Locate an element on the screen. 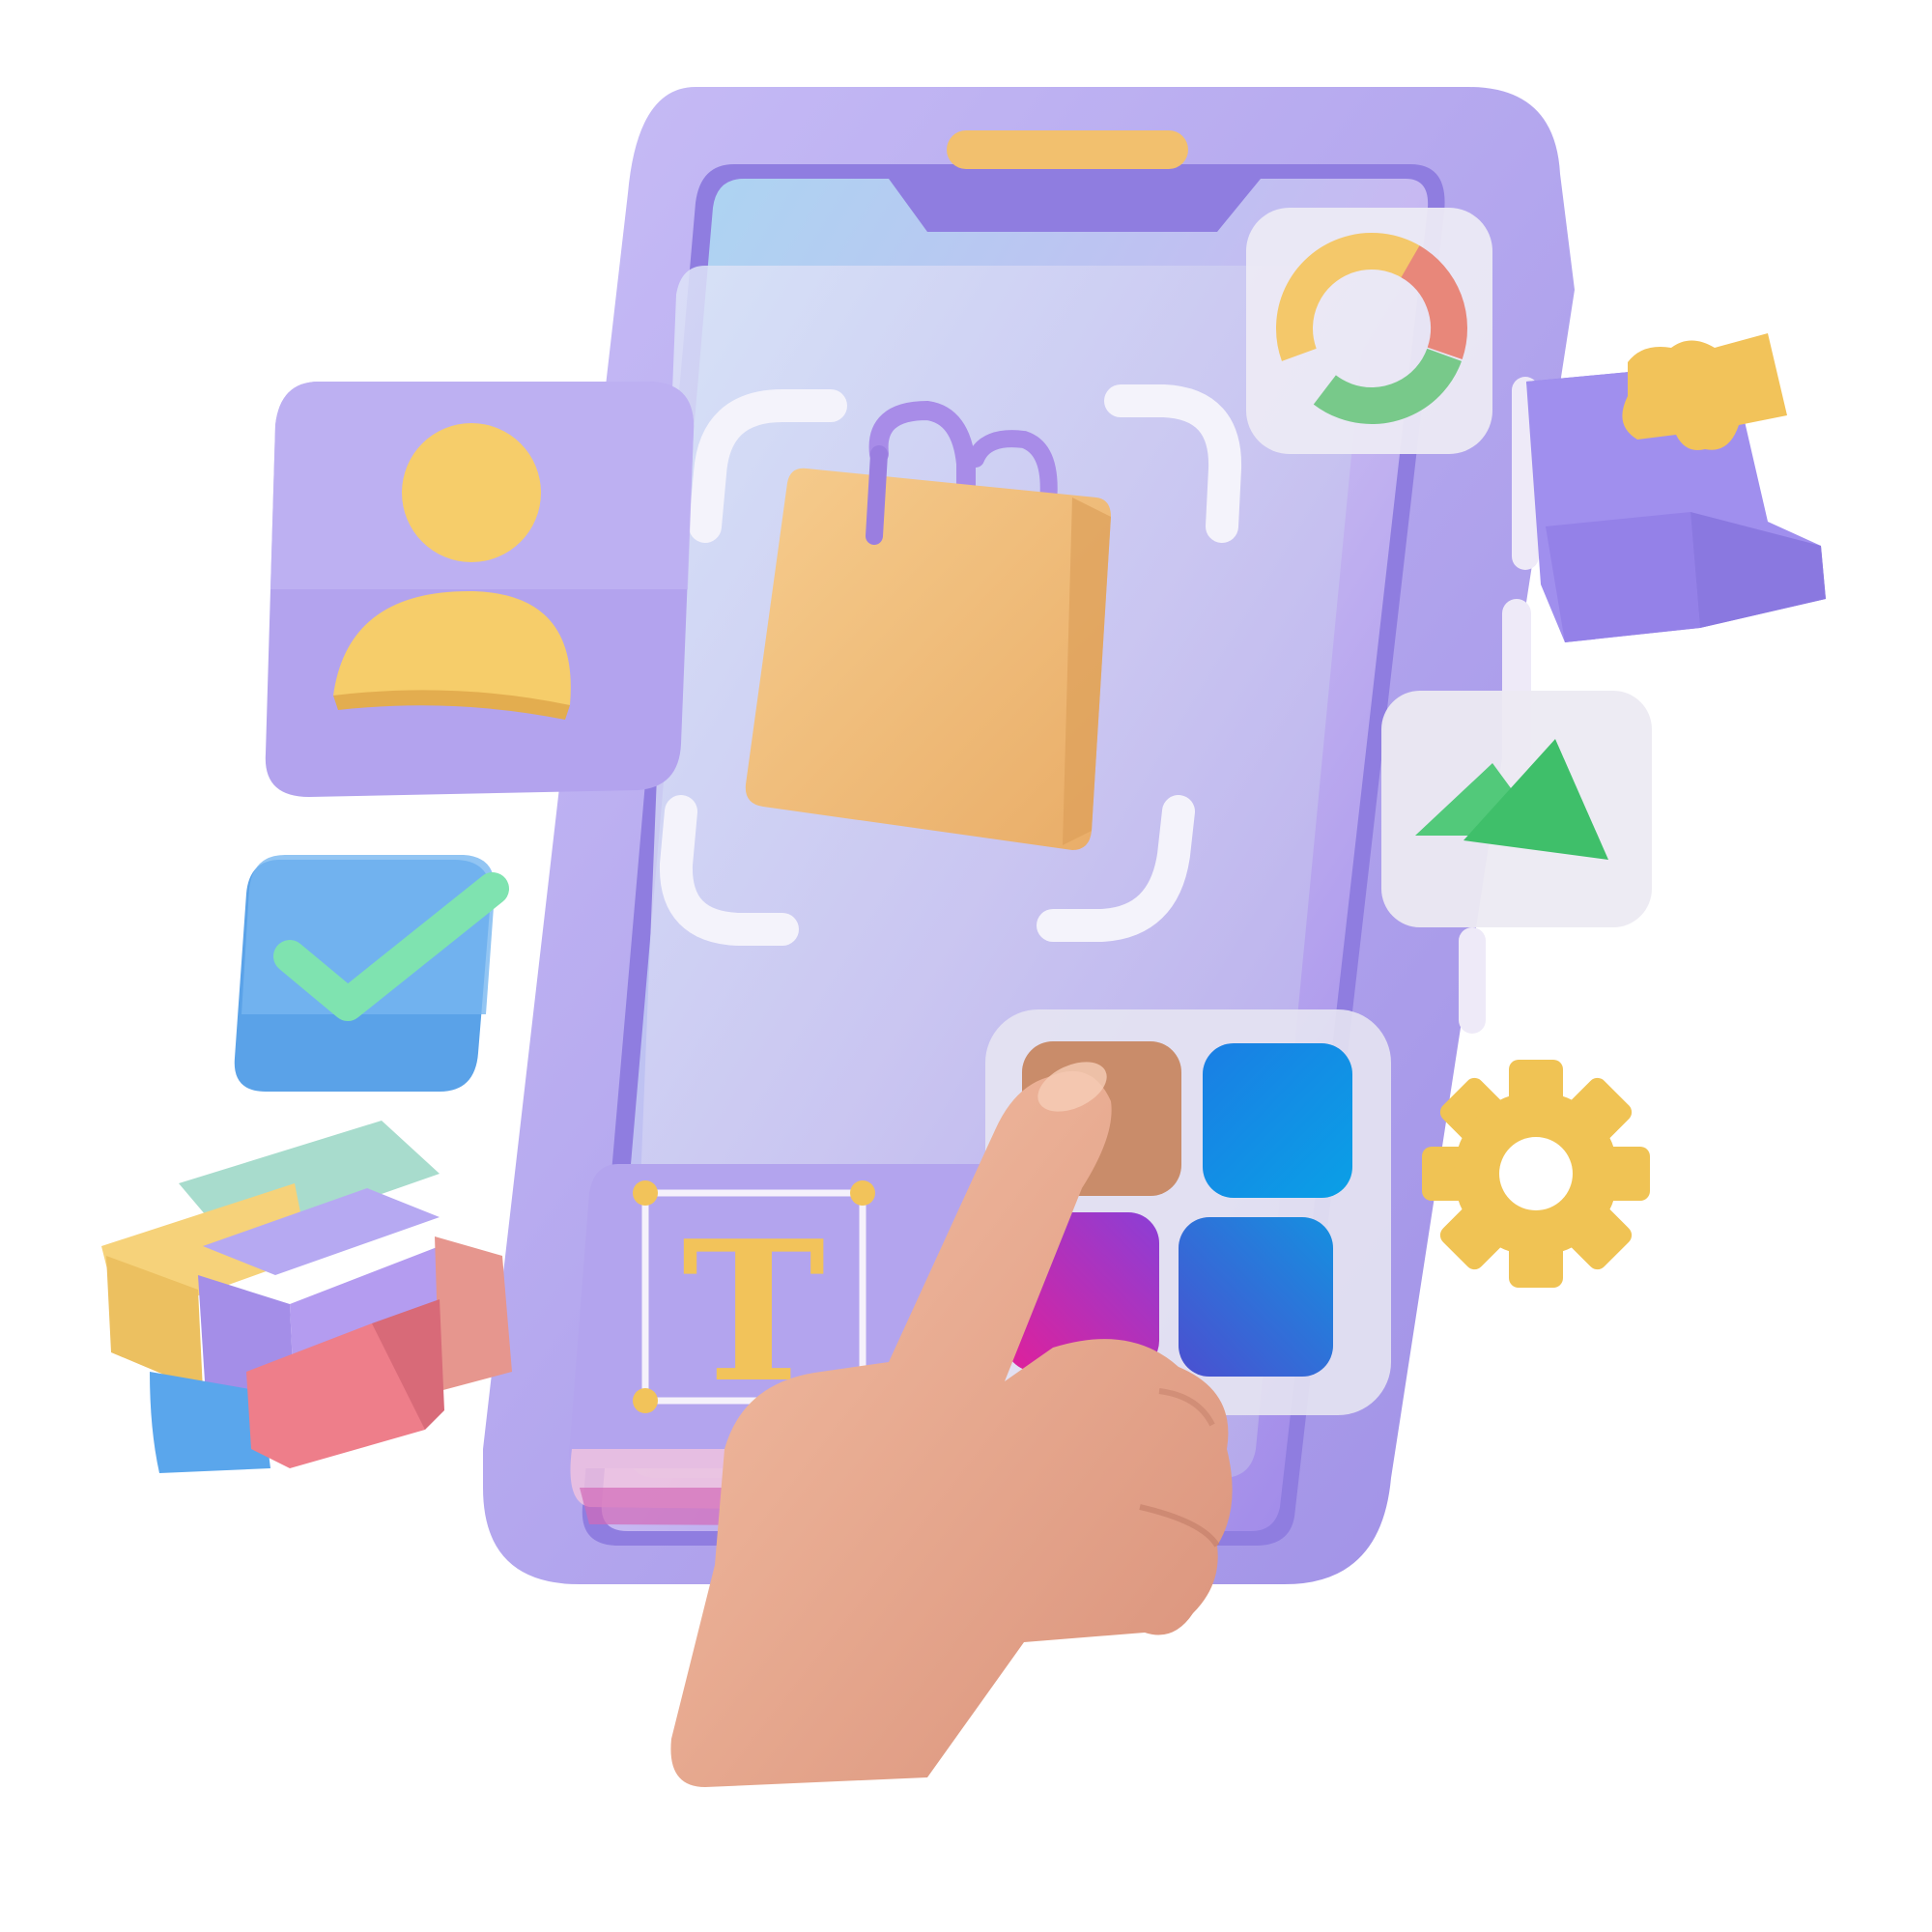 The image size is (1932, 1932). cube-blocks-icon is located at coordinates (306, 1297).